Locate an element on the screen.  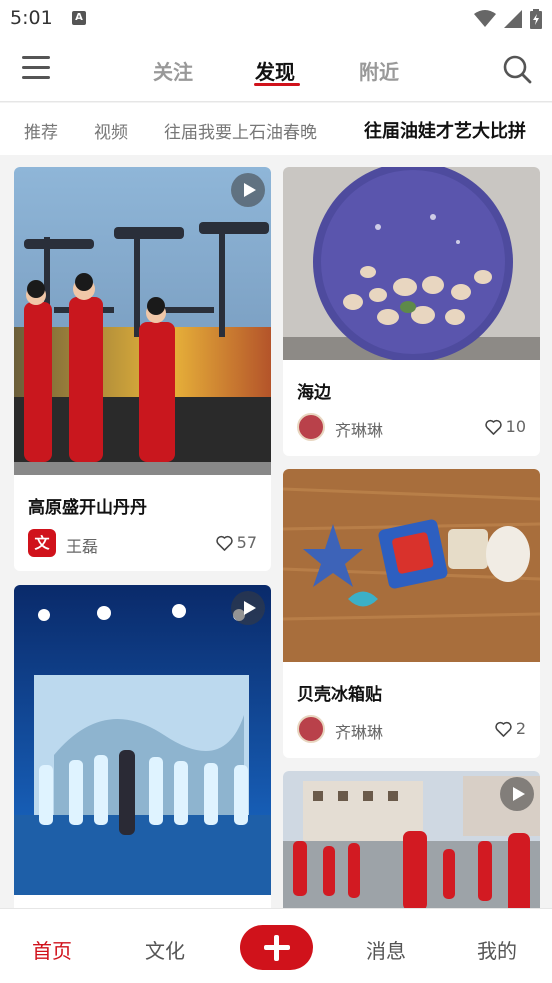
bottom-nav-profile: 我的 is located at coordinates (497, 949).